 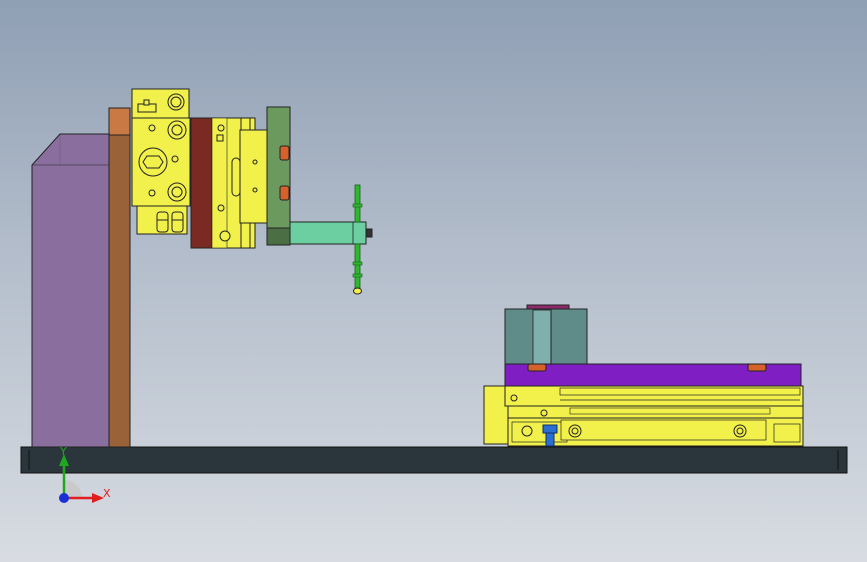 I want to click on triad-icon, so click(x=81, y=478).